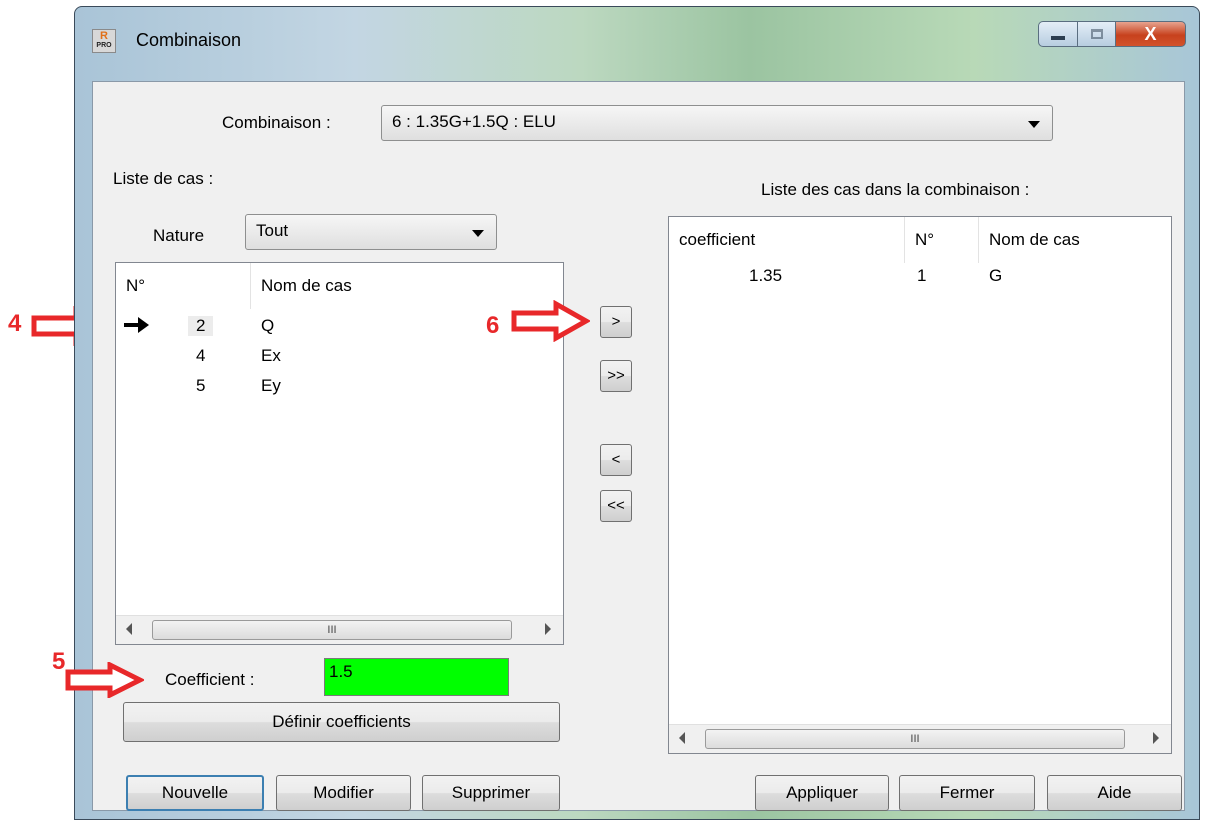 This screenshot has width=1214, height=825. Describe the element at coordinates (163, 178) in the screenshot. I see `case-list-title: Liste de cas :` at that location.